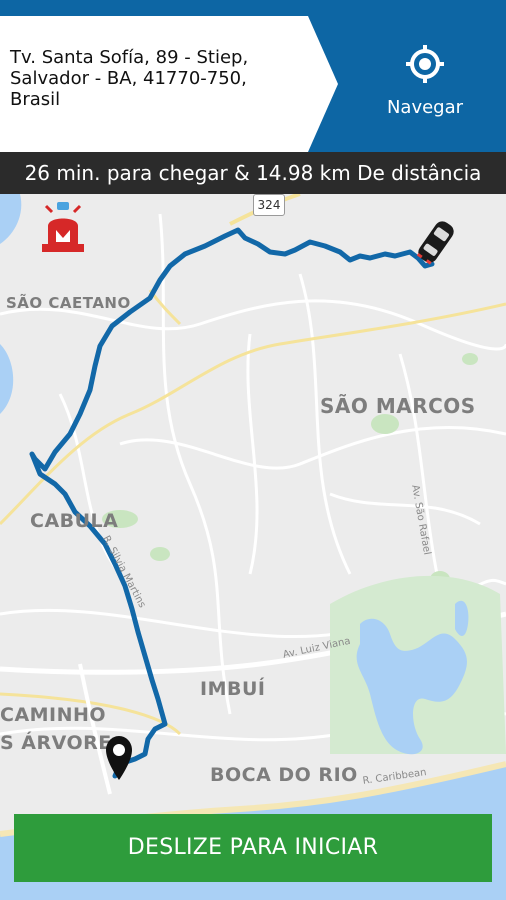  Describe the element at coordinates (56, 743) in the screenshot. I see `label-arvores: S ÁRVORE` at that location.